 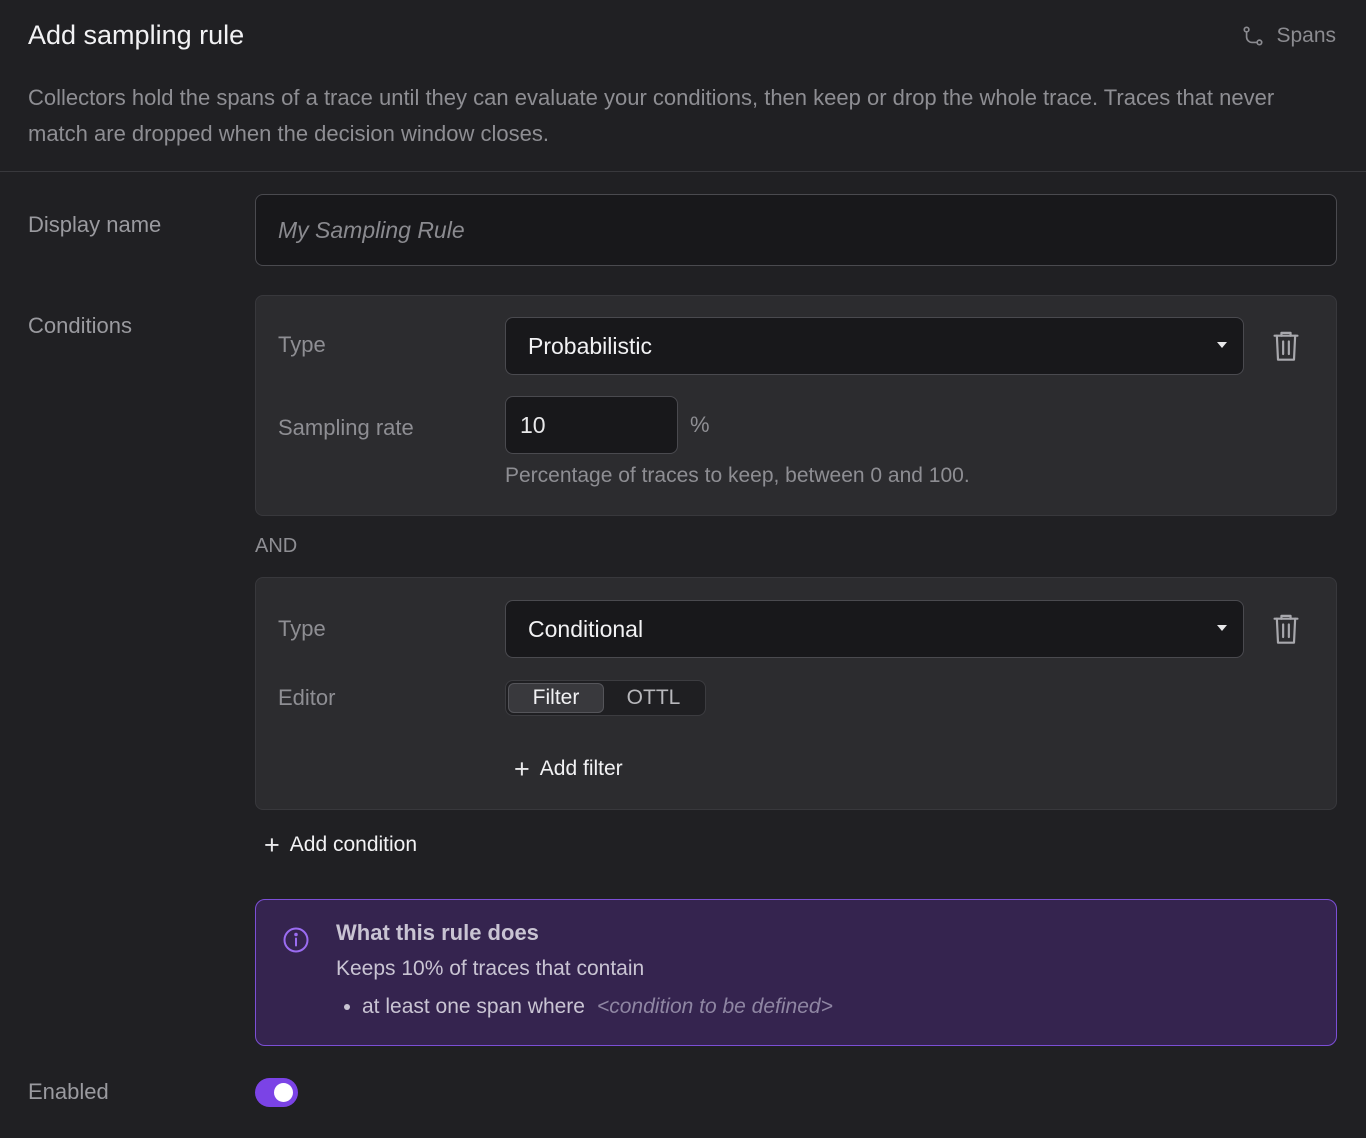 I want to click on add-filter-label: Add filter, so click(x=581, y=768).